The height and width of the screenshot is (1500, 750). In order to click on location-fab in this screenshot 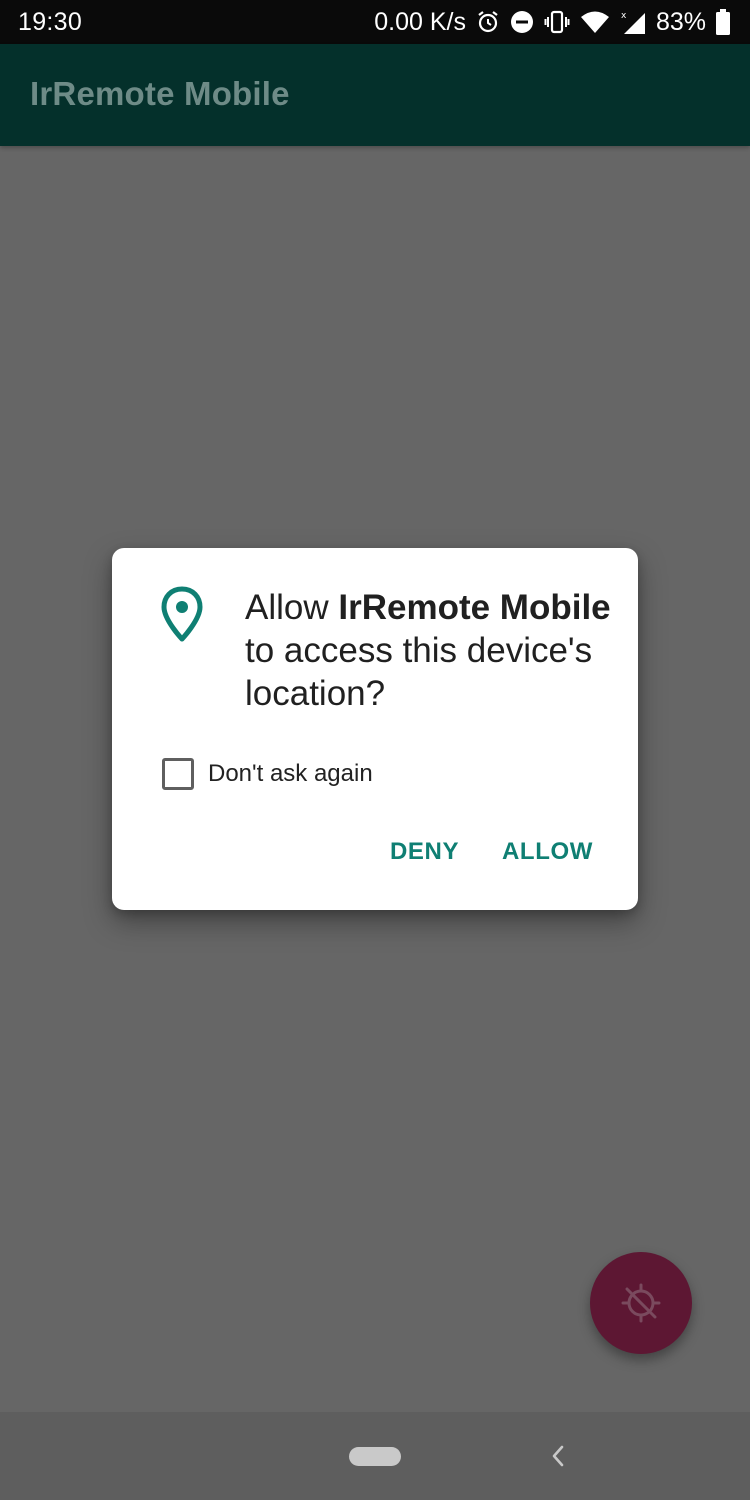, I will do `click(641, 1303)`.